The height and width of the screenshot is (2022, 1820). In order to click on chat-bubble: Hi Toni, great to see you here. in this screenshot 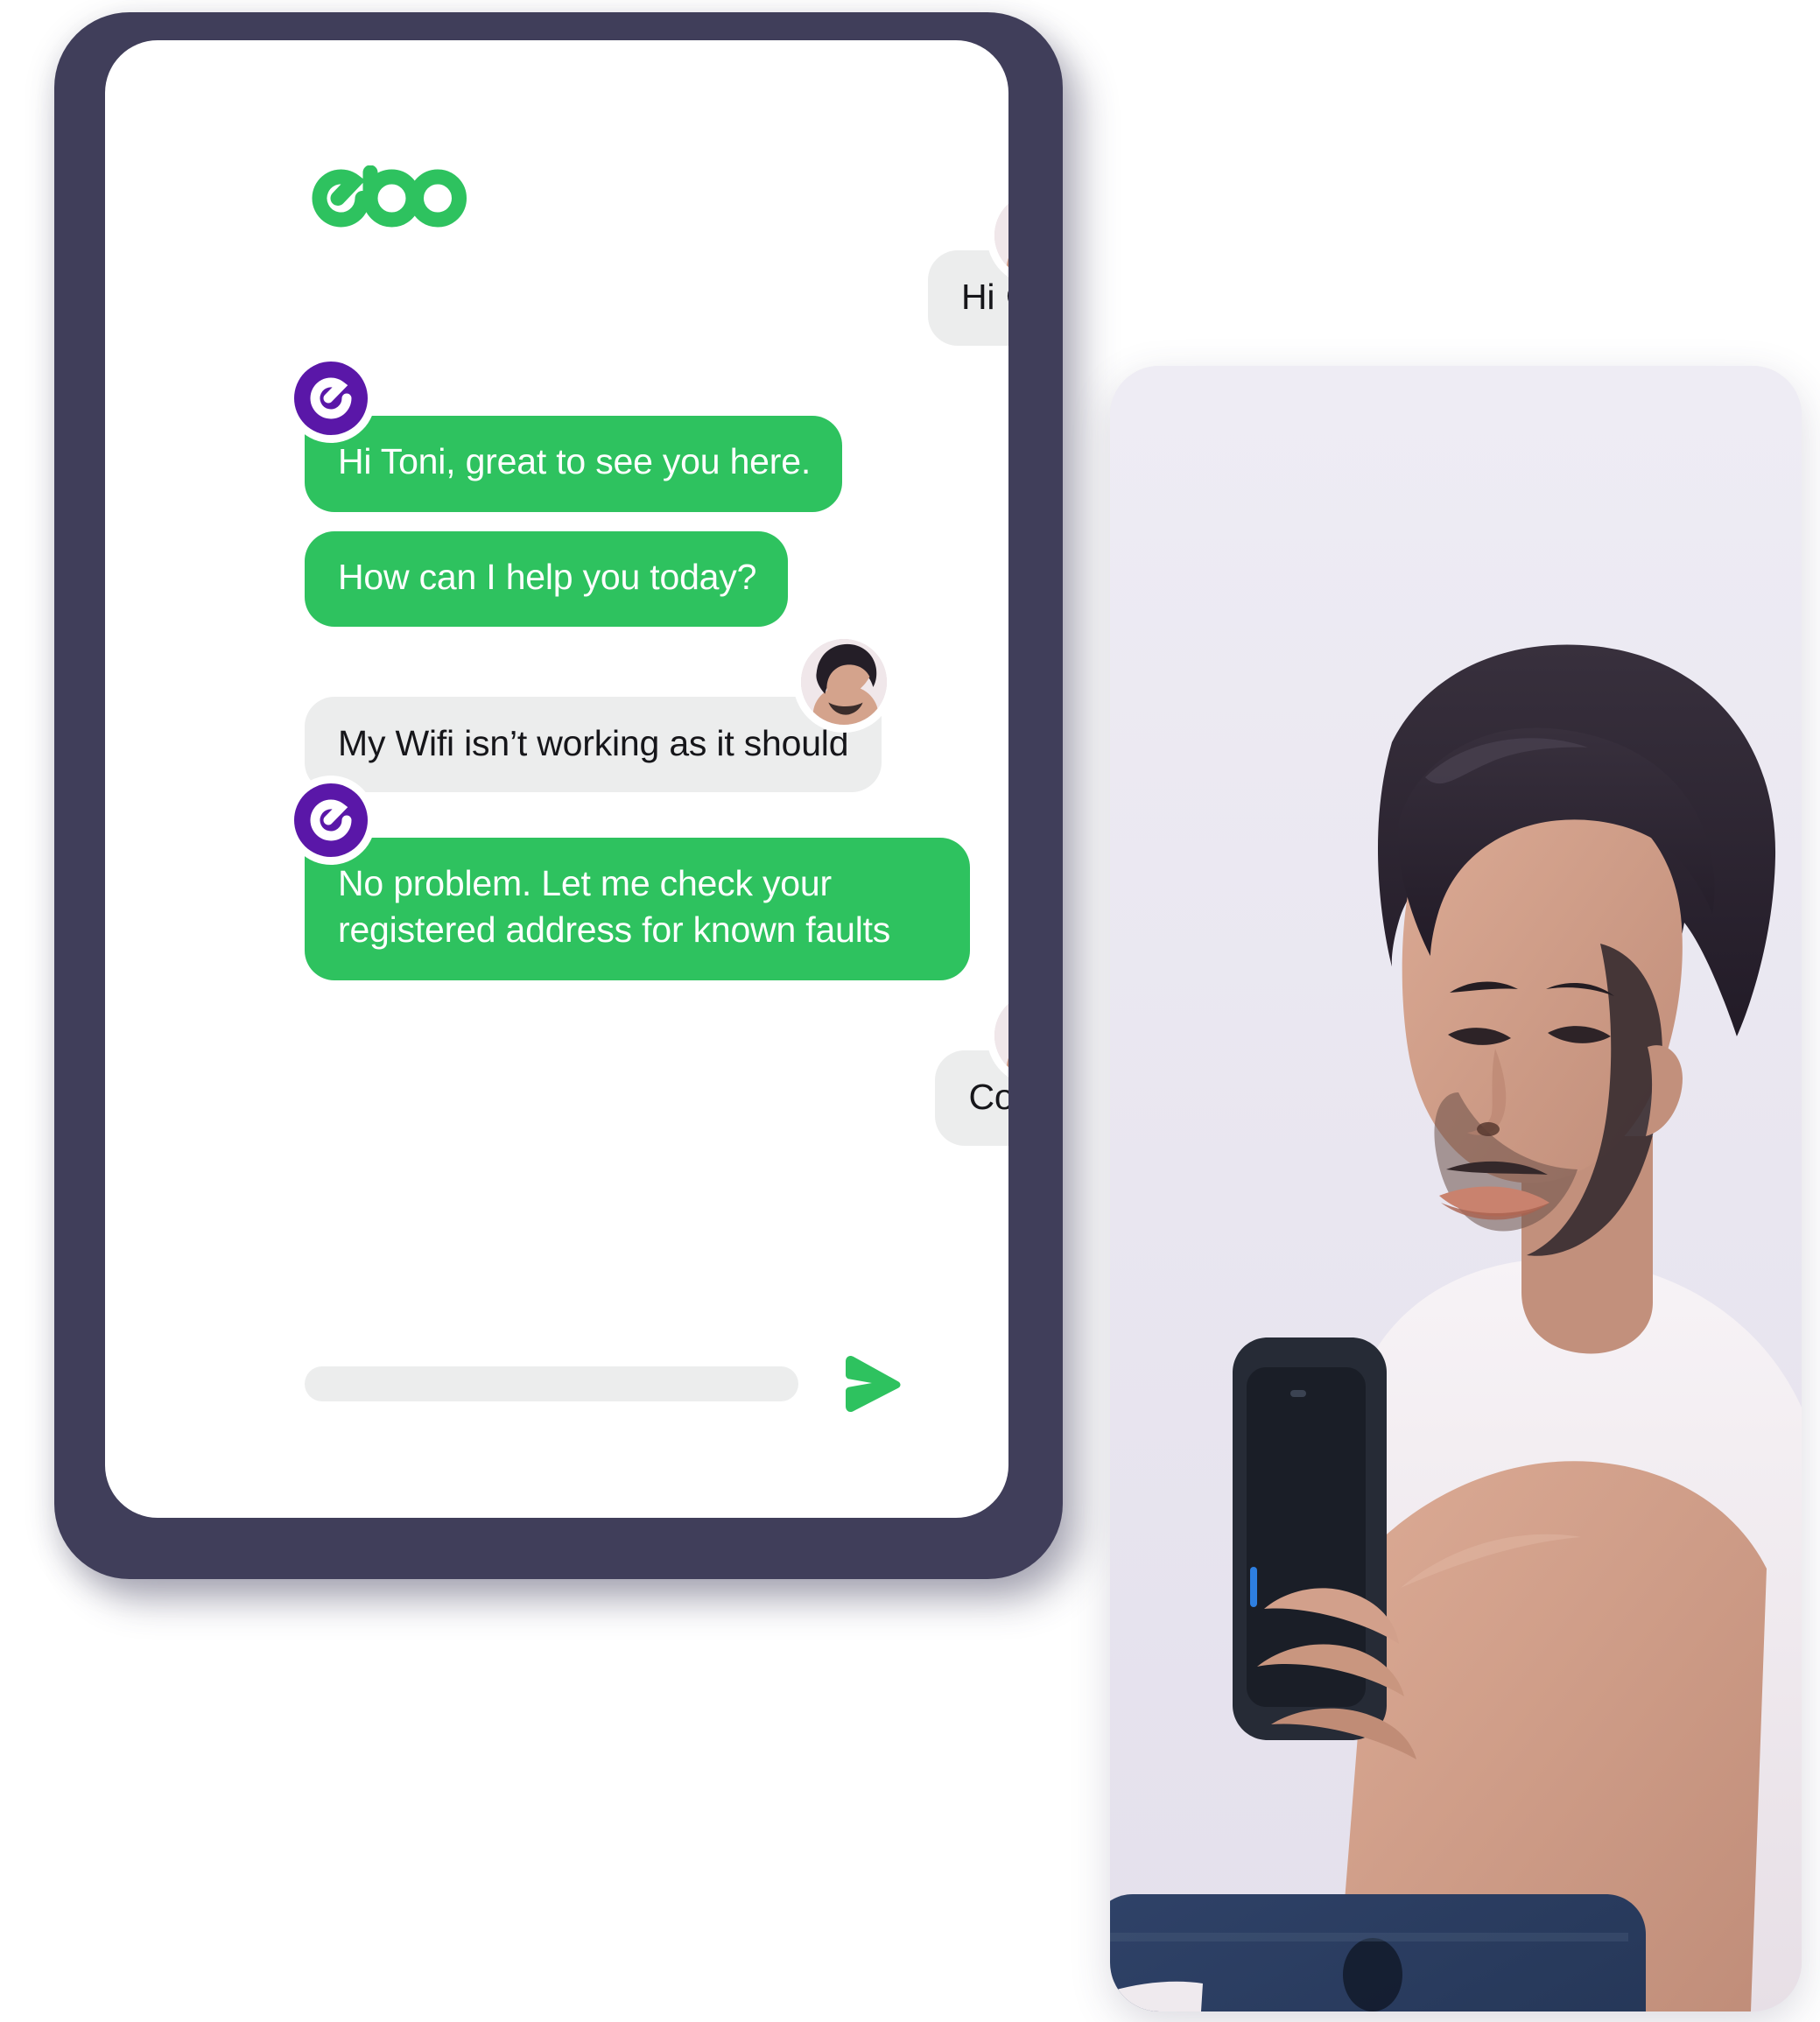, I will do `click(568, 437)`.